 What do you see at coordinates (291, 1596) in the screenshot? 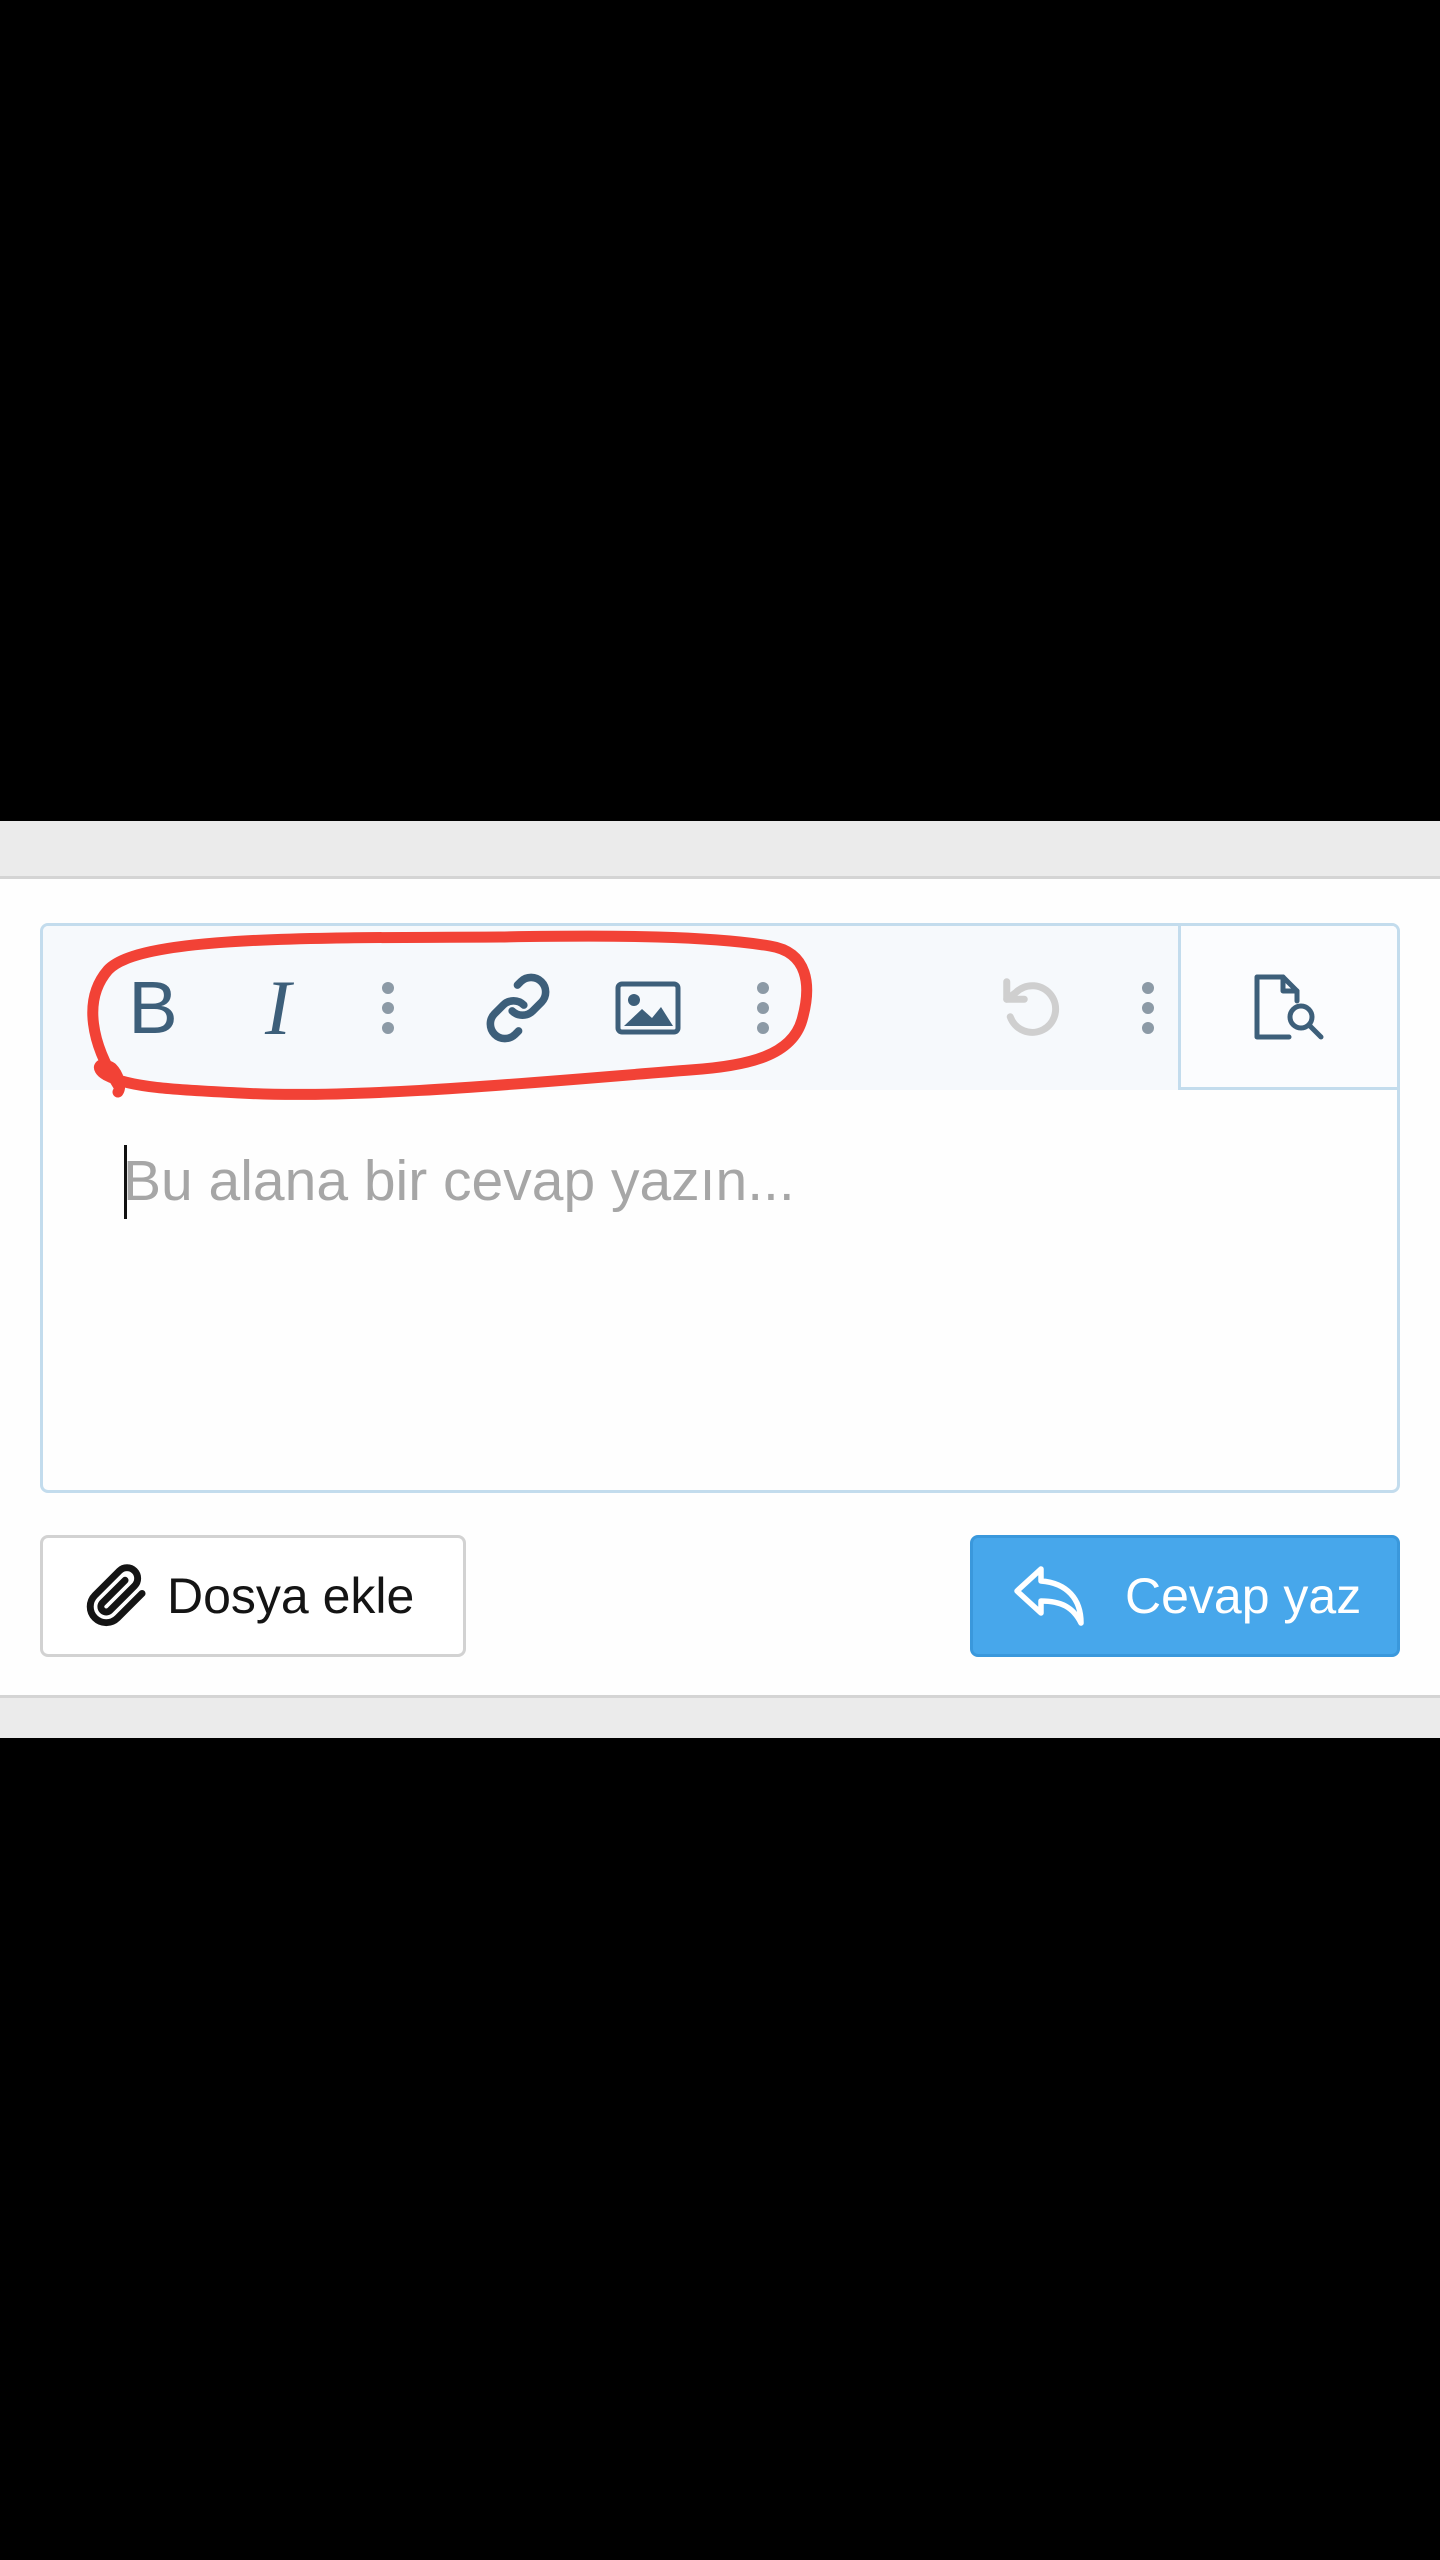
I see `attach-file-label: Dosya ekle` at bounding box center [291, 1596].